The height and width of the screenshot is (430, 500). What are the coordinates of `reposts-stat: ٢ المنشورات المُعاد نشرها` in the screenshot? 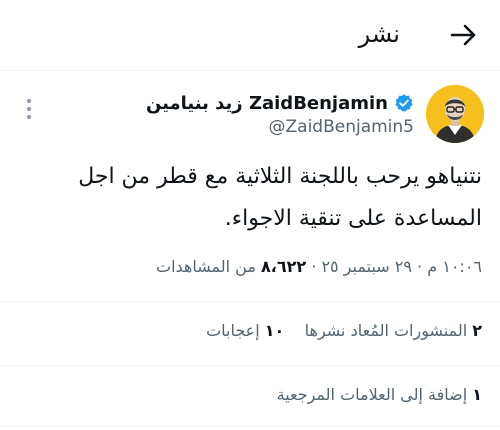 It's located at (391, 330).